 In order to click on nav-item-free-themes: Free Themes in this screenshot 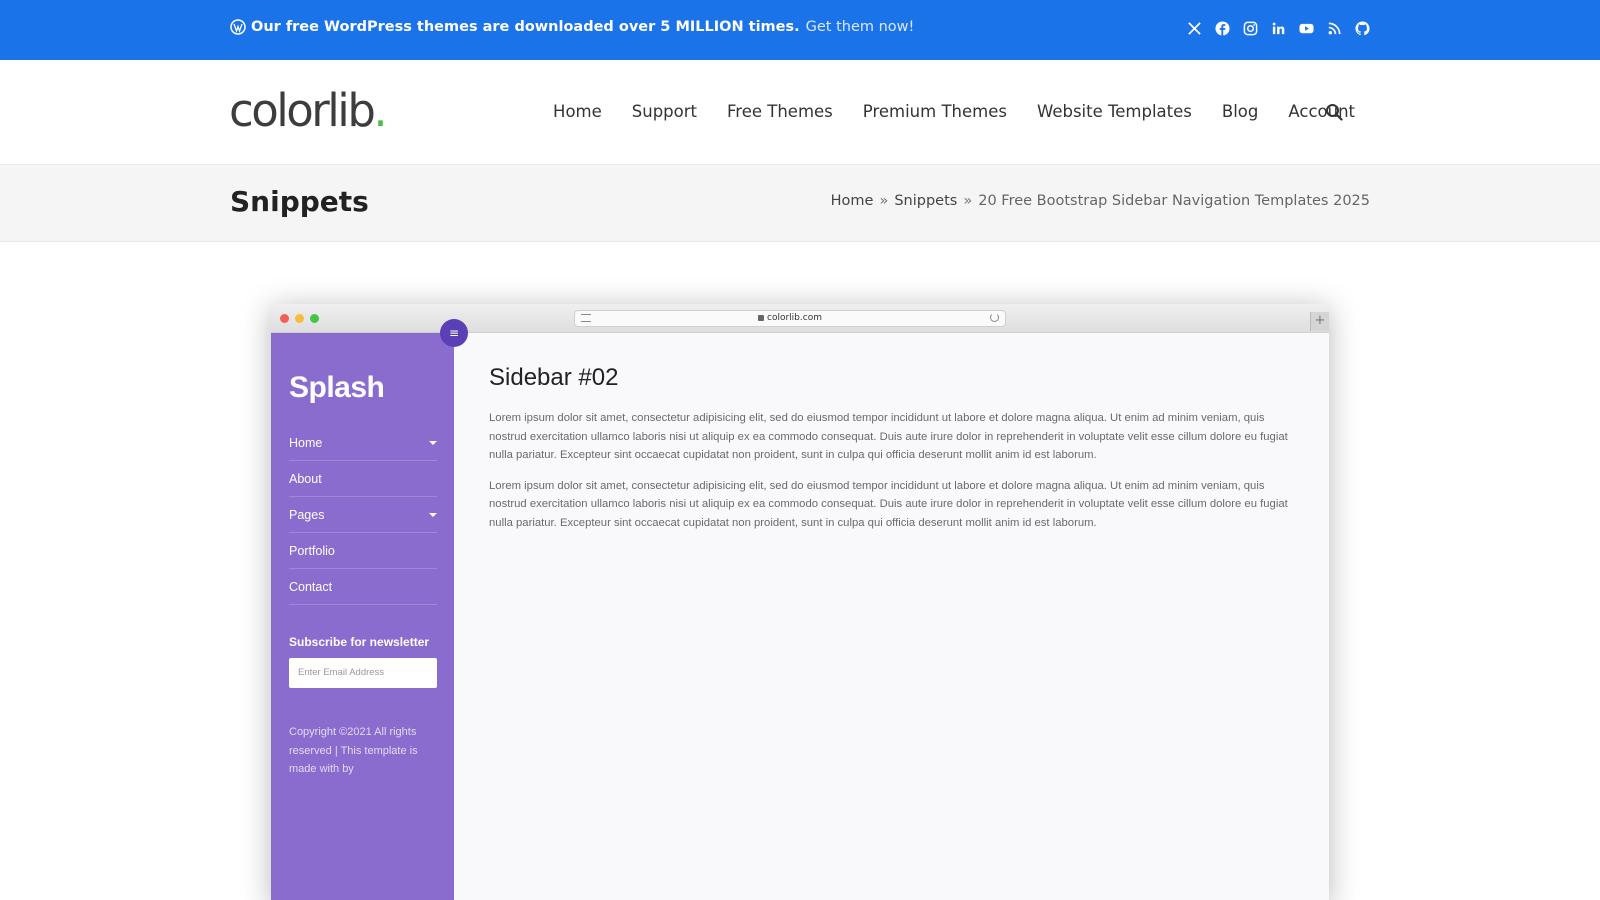, I will do `click(780, 111)`.